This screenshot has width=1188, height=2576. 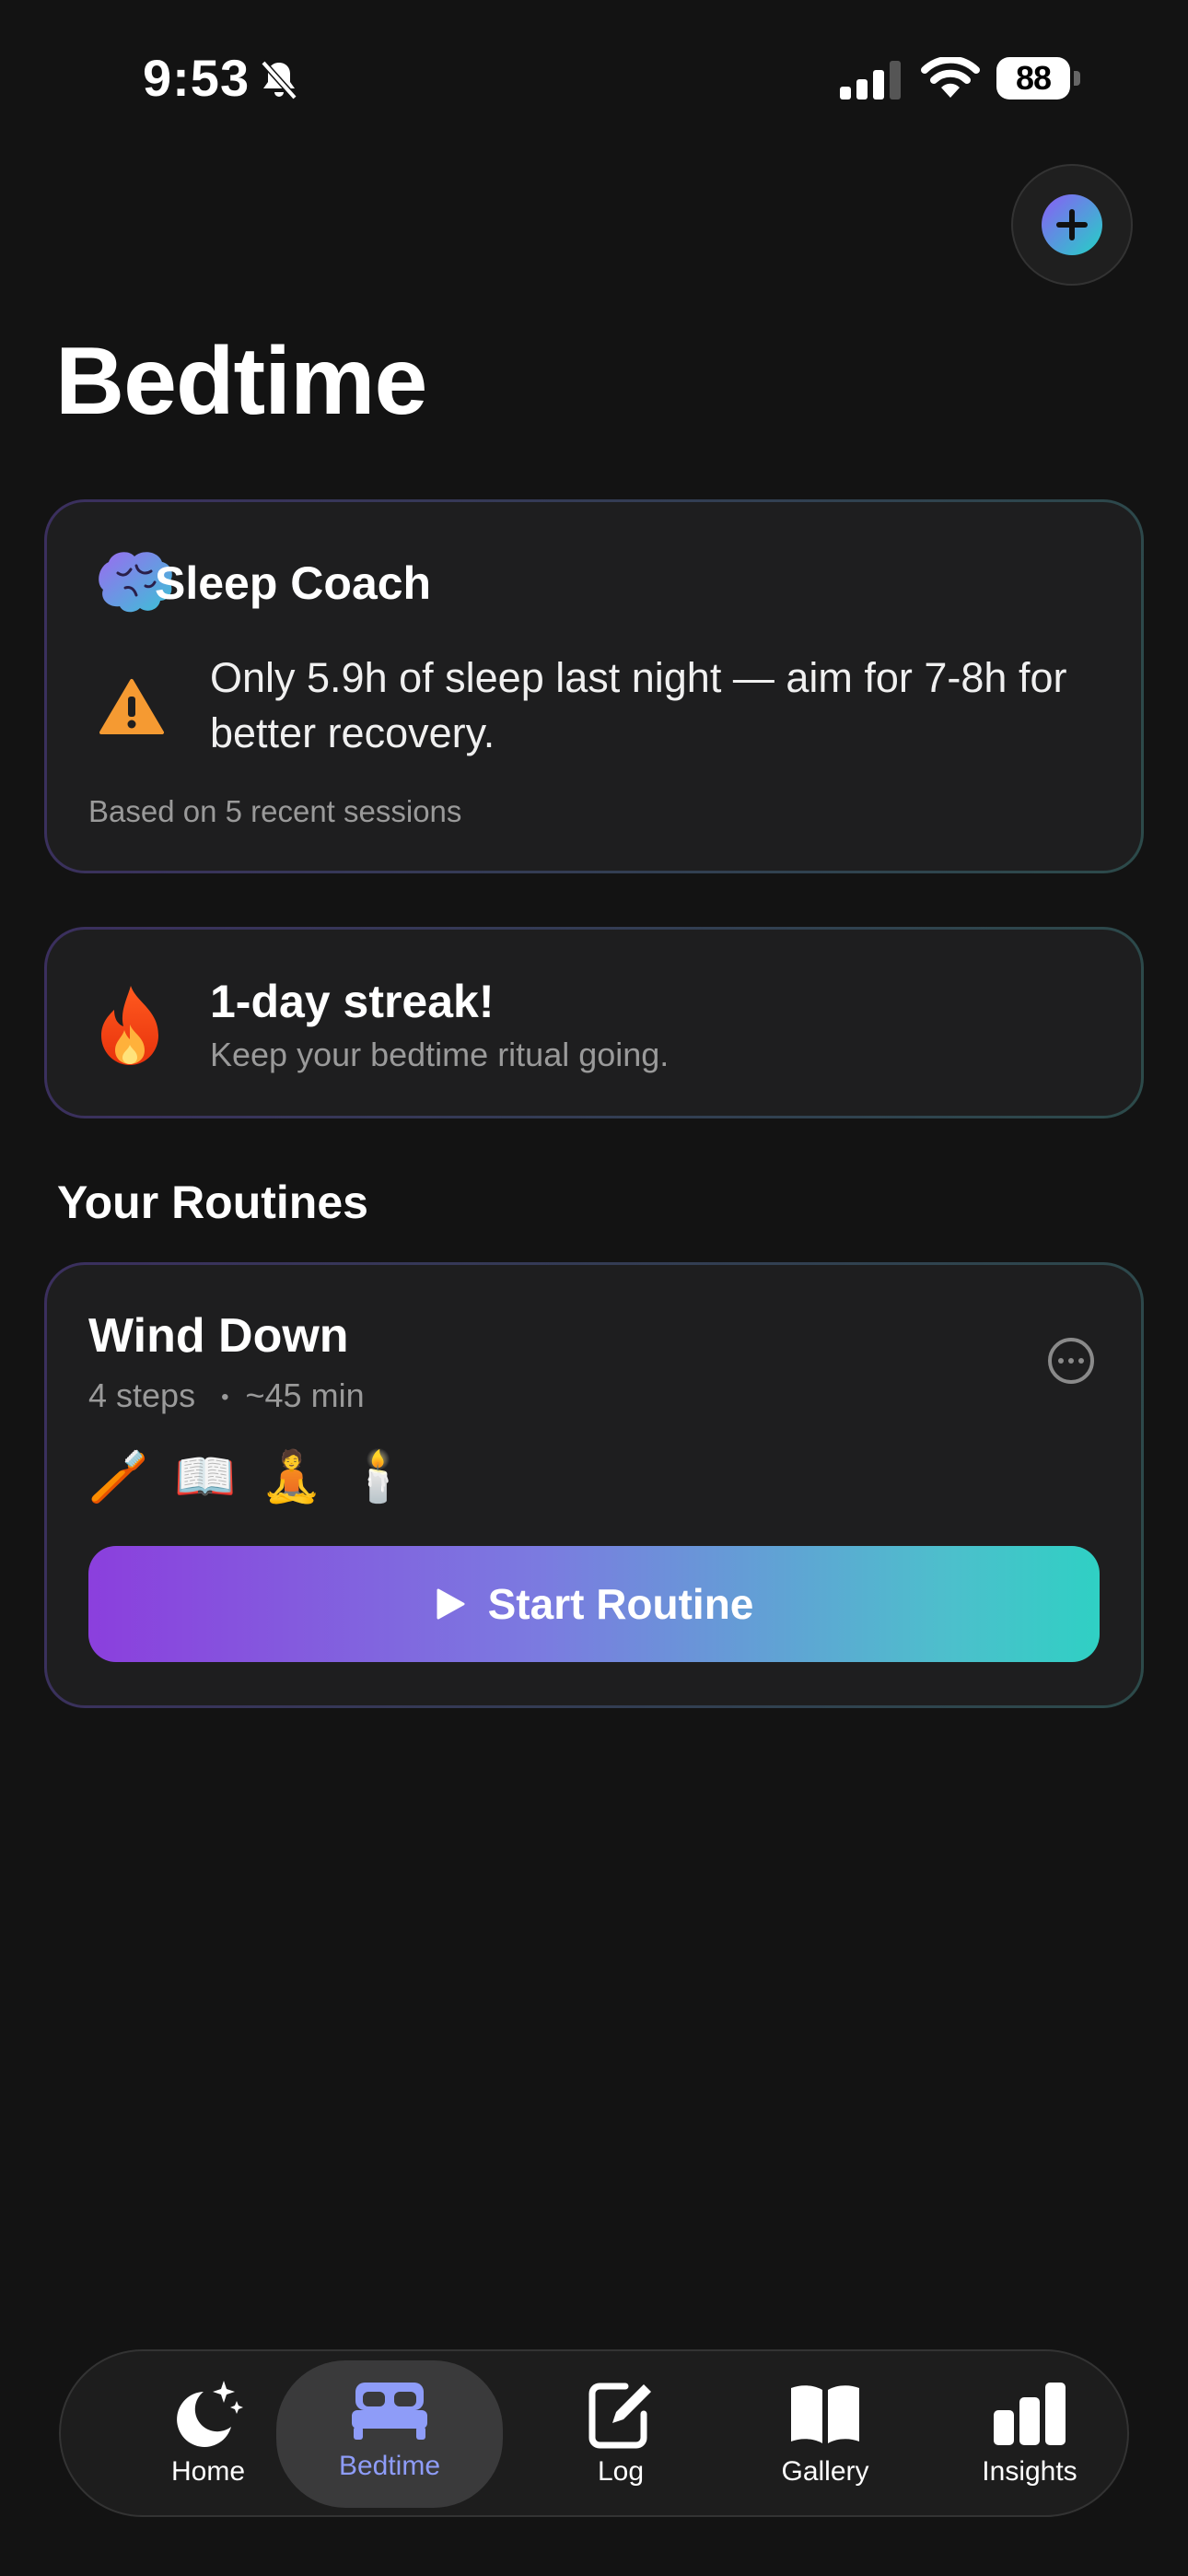 What do you see at coordinates (825, 2414) in the screenshot?
I see `book-open-icon` at bounding box center [825, 2414].